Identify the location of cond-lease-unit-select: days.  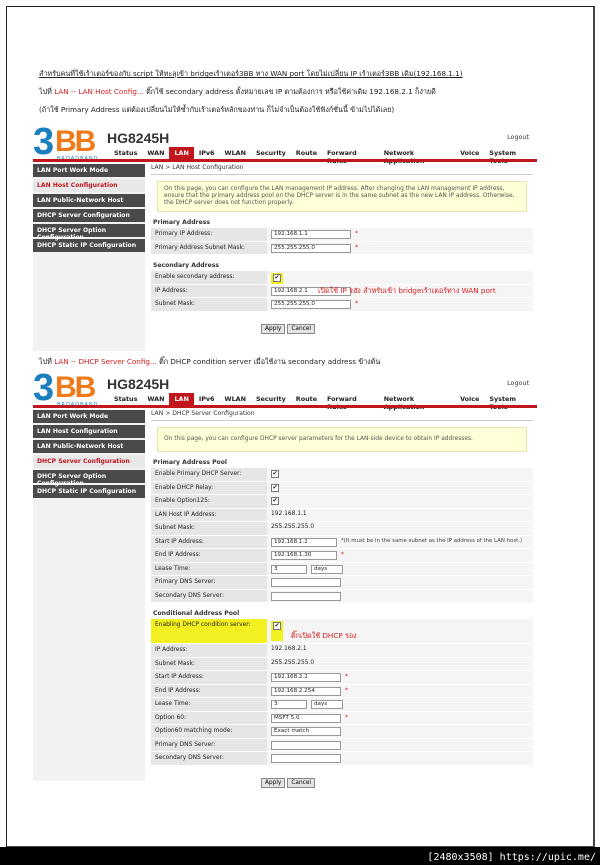
(327, 704).